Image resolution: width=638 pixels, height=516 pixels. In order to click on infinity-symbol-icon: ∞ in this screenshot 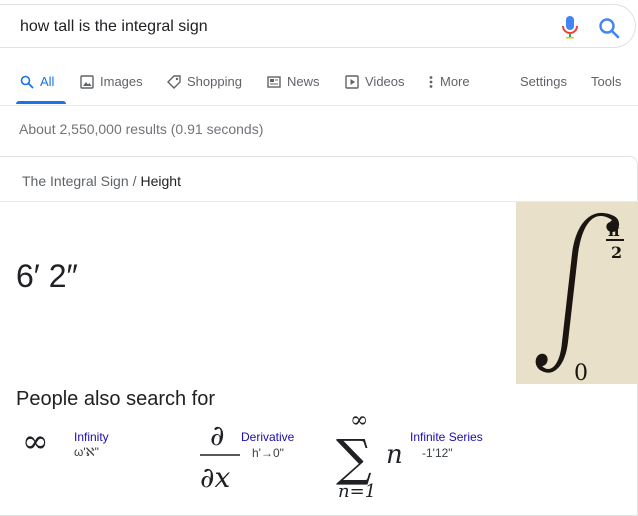, I will do `click(35, 441)`.